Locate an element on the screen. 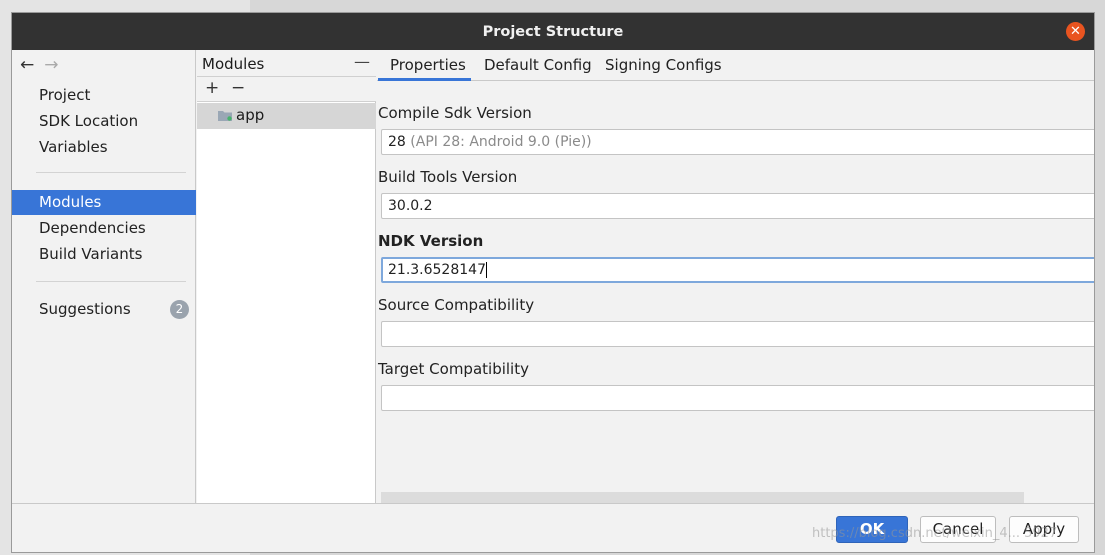  target-compatibility-label: Target Compatibility is located at coordinates (453, 369).